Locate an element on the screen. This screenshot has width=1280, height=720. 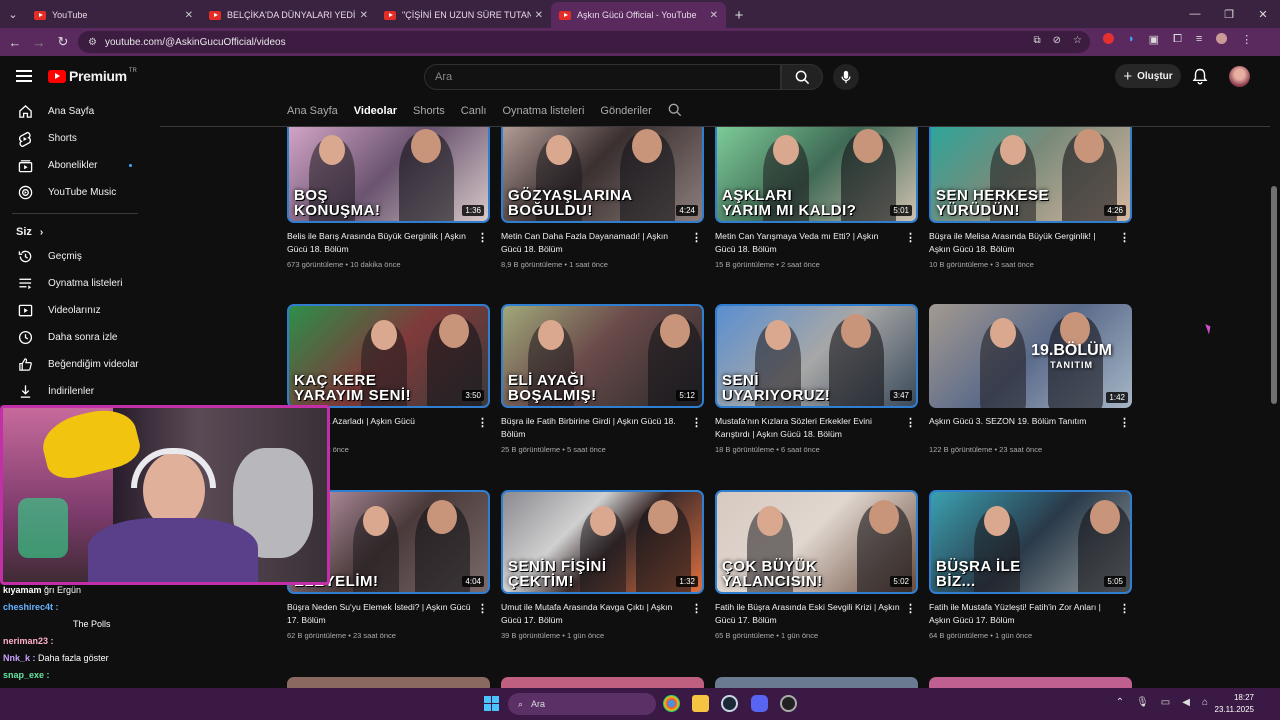
sidebar-item-subscriptions: Abonelikler is located at coordinates (75, 165).